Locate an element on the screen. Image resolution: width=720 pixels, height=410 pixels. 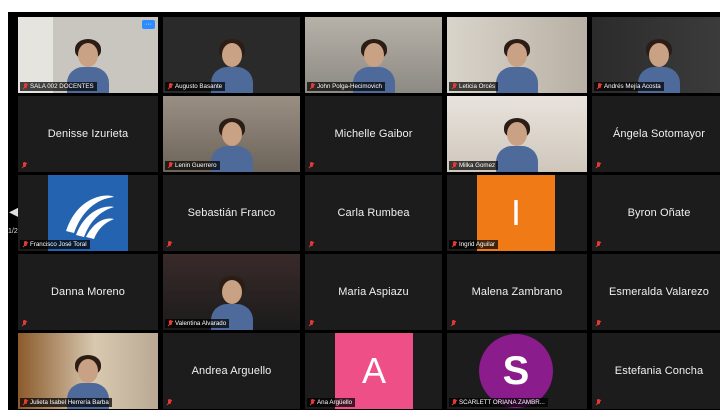
participant-tile-carla: Carla Rumbea is located at coordinates (373, 213).